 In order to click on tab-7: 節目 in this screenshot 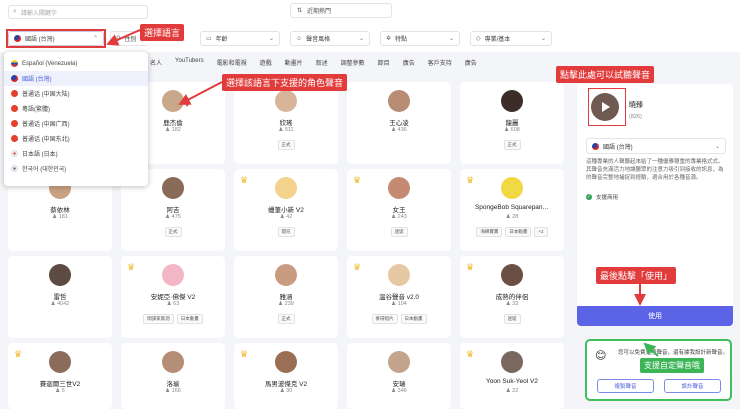, I will do `click(384, 65)`.